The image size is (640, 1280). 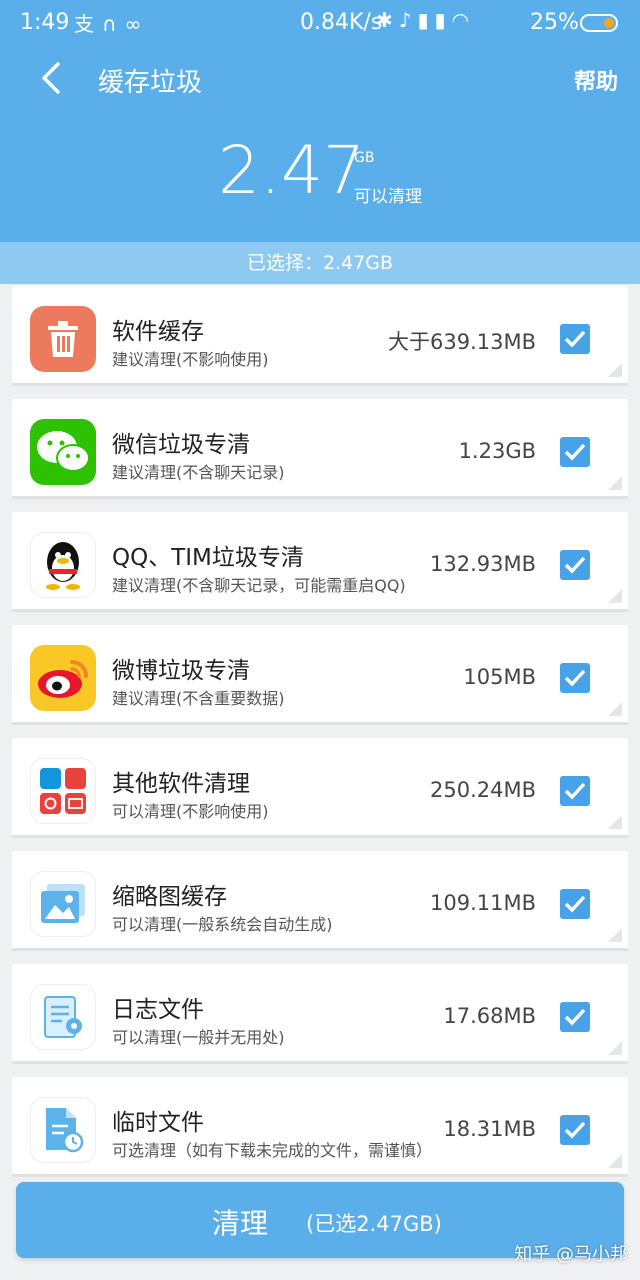 I want to click on list-item: 缩略图缓存 可以清理(一般系统会自动生成) 109.11MB, so click(x=320, y=901).